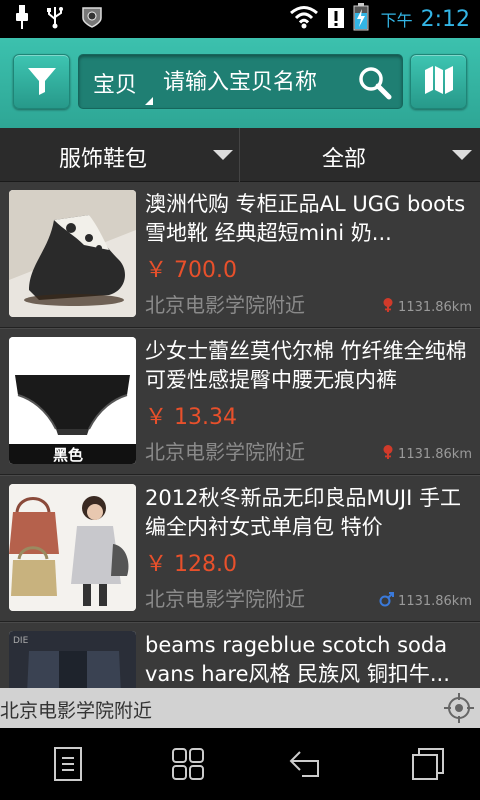  I want to click on category-label: 服饰鞋包, so click(103, 159).